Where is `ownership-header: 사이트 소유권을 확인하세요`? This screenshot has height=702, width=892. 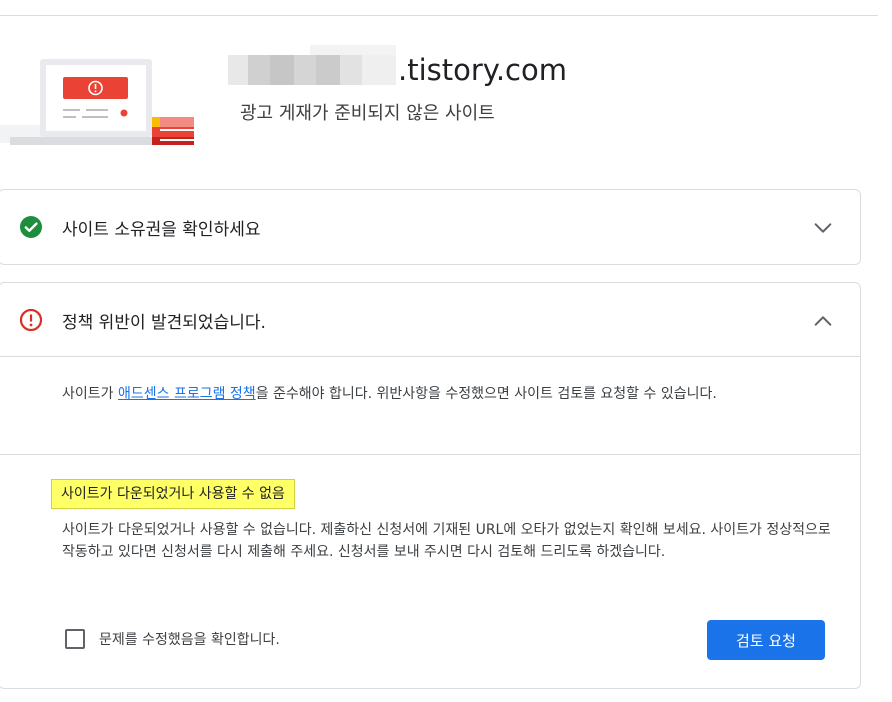
ownership-header: 사이트 소유권을 확인하세요 is located at coordinates (430, 227).